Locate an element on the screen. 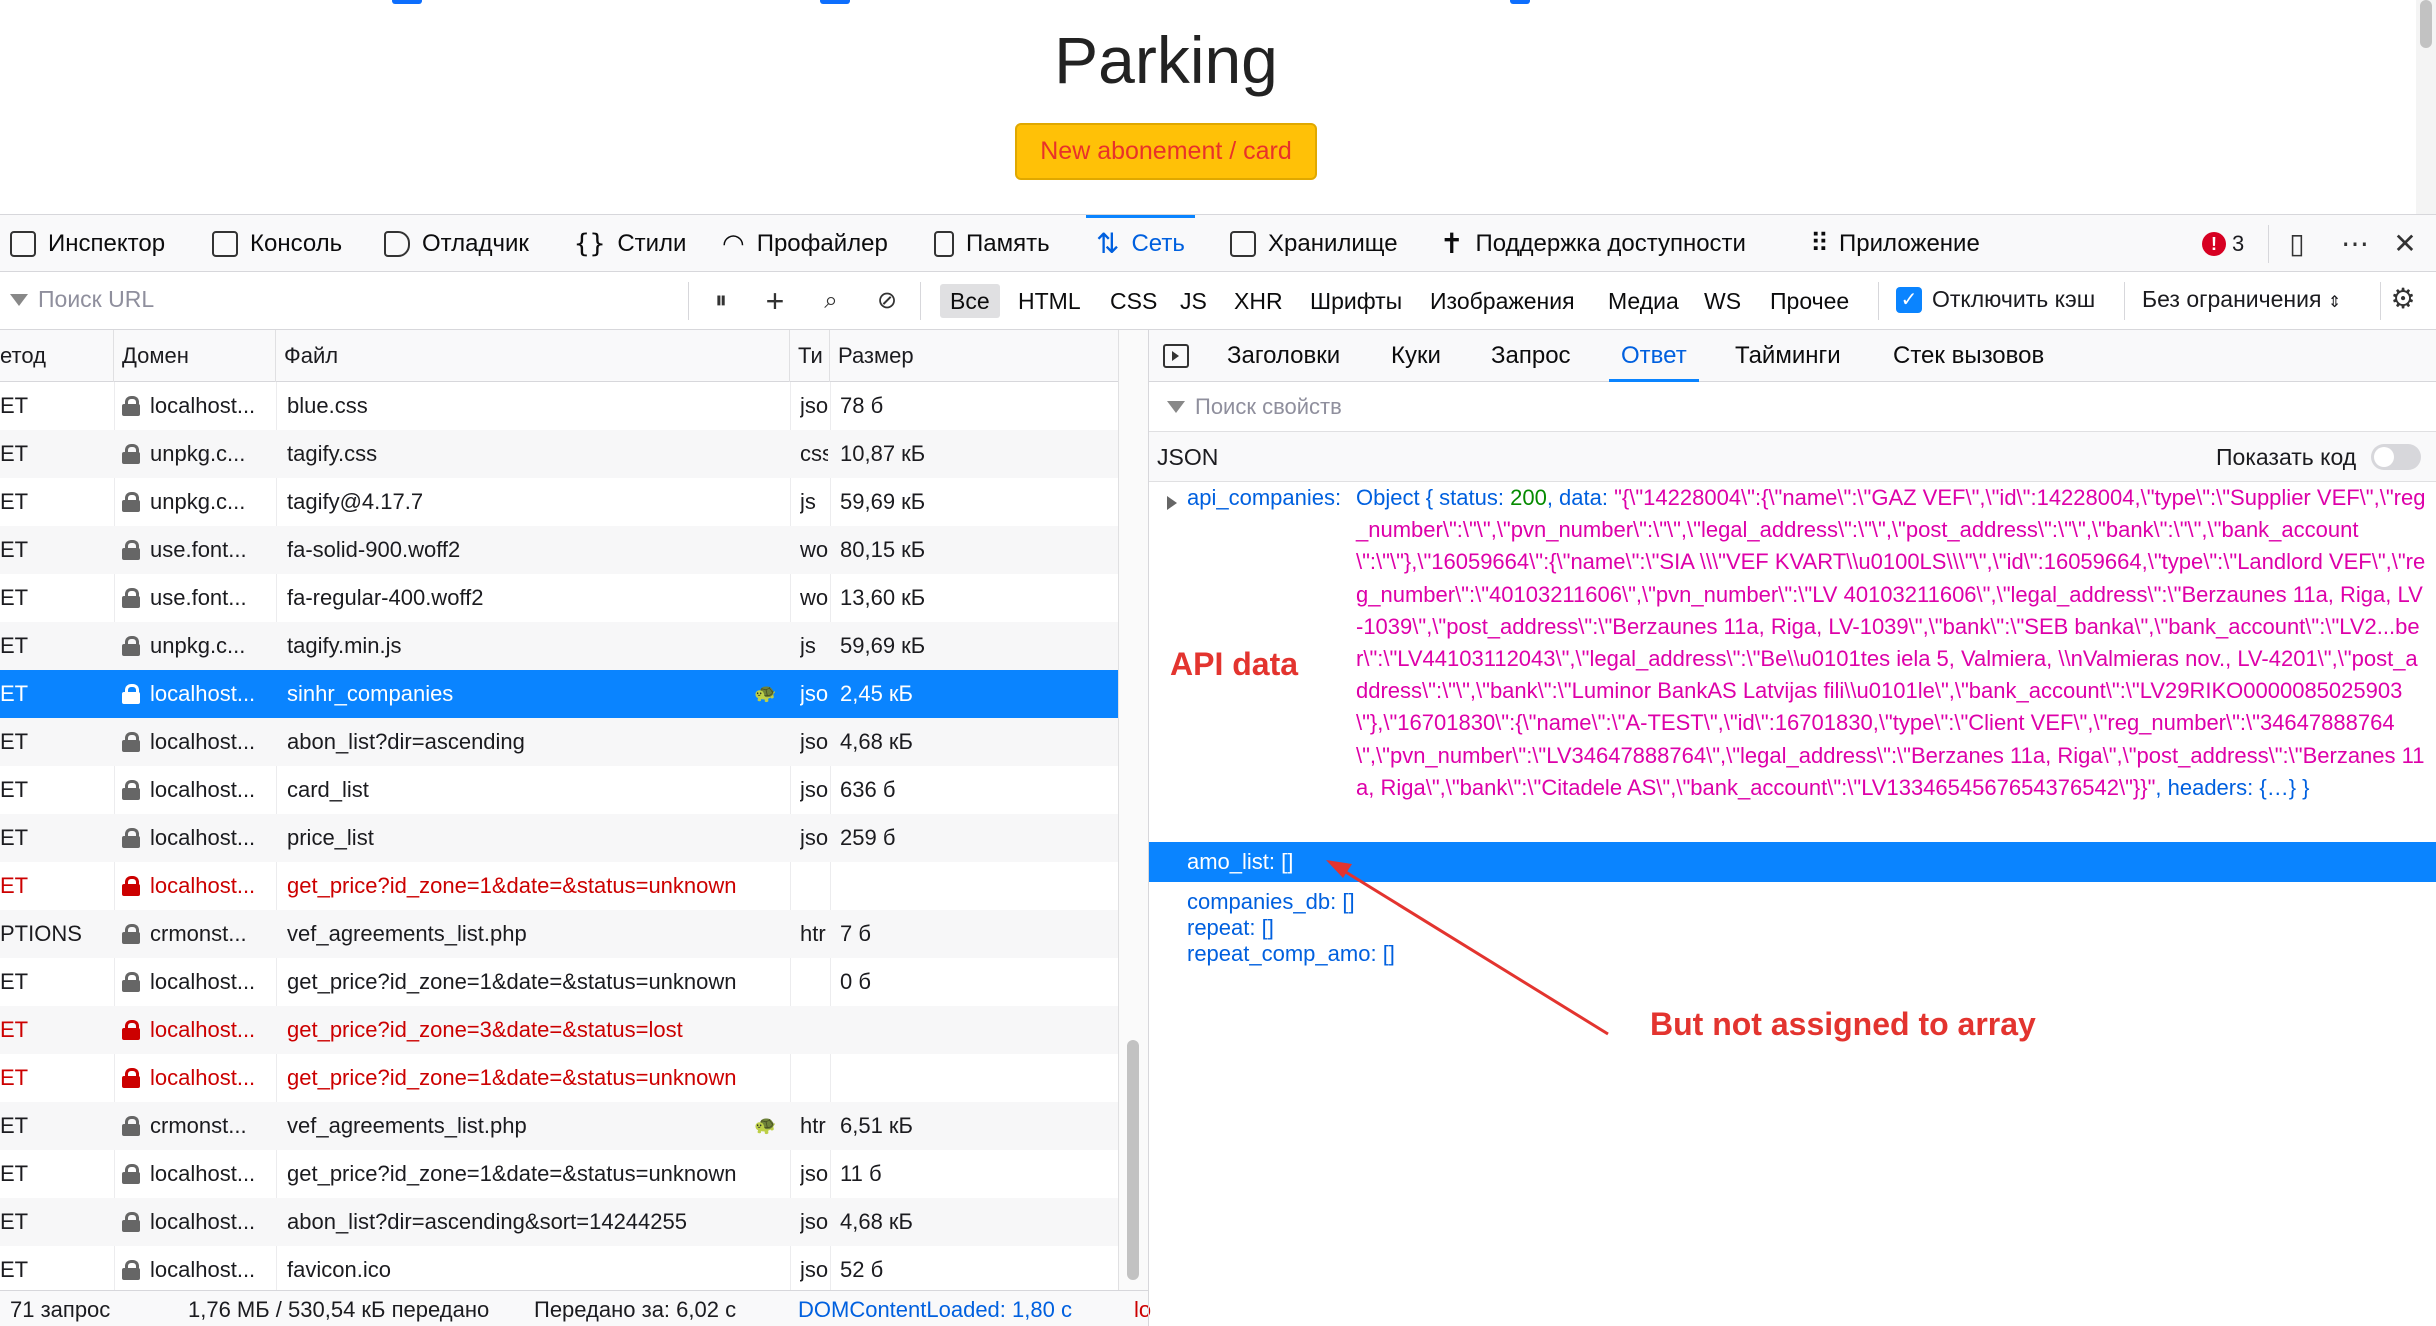  tab-headers: Заголовки is located at coordinates (1283, 356).